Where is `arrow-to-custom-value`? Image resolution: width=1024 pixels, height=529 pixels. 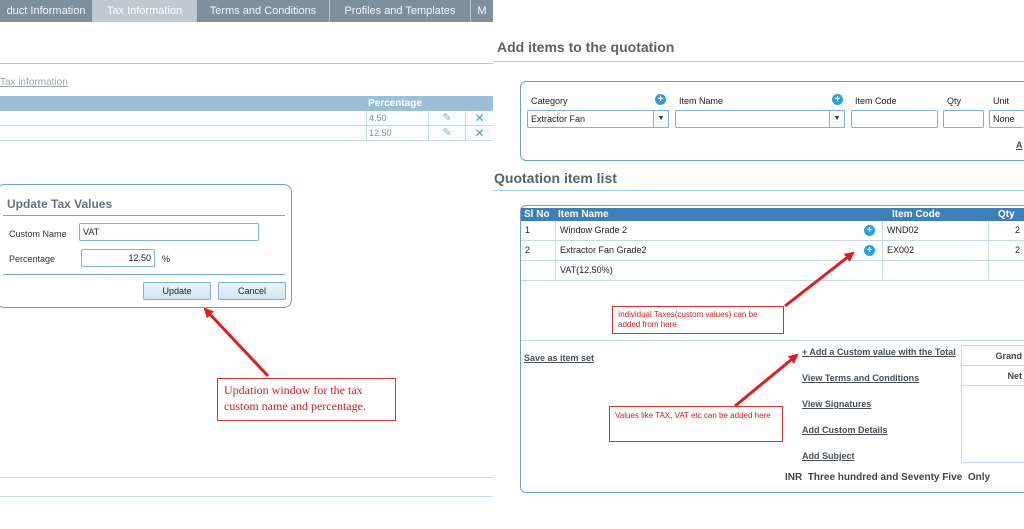
arrow-to-custom-value is located at coordinates (766, 380).